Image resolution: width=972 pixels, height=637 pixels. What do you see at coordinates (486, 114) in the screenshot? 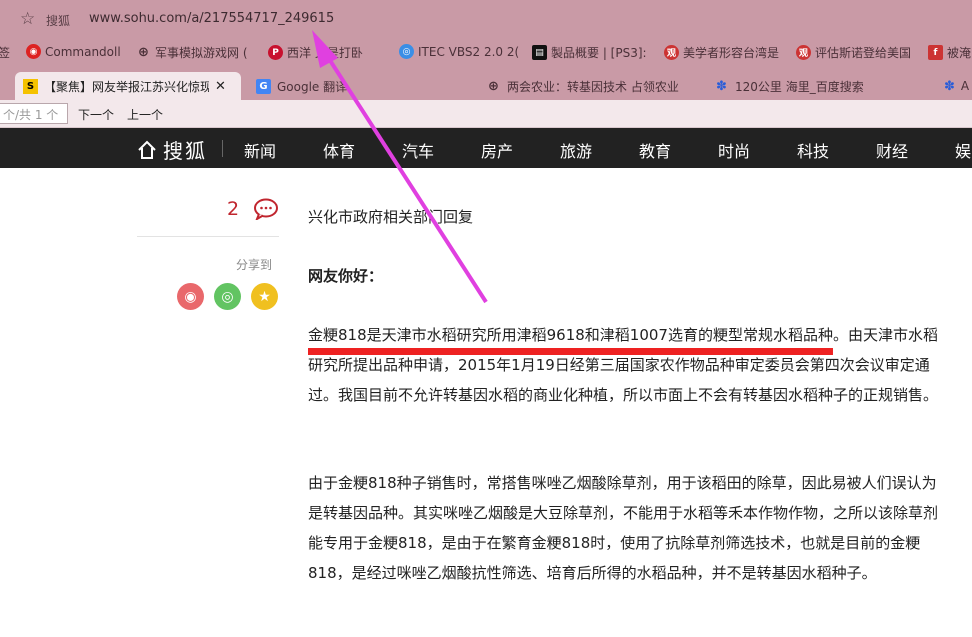
I see `find-bar: 个/共 1 个 下一个 上一个` at bounding box center [486, 114].